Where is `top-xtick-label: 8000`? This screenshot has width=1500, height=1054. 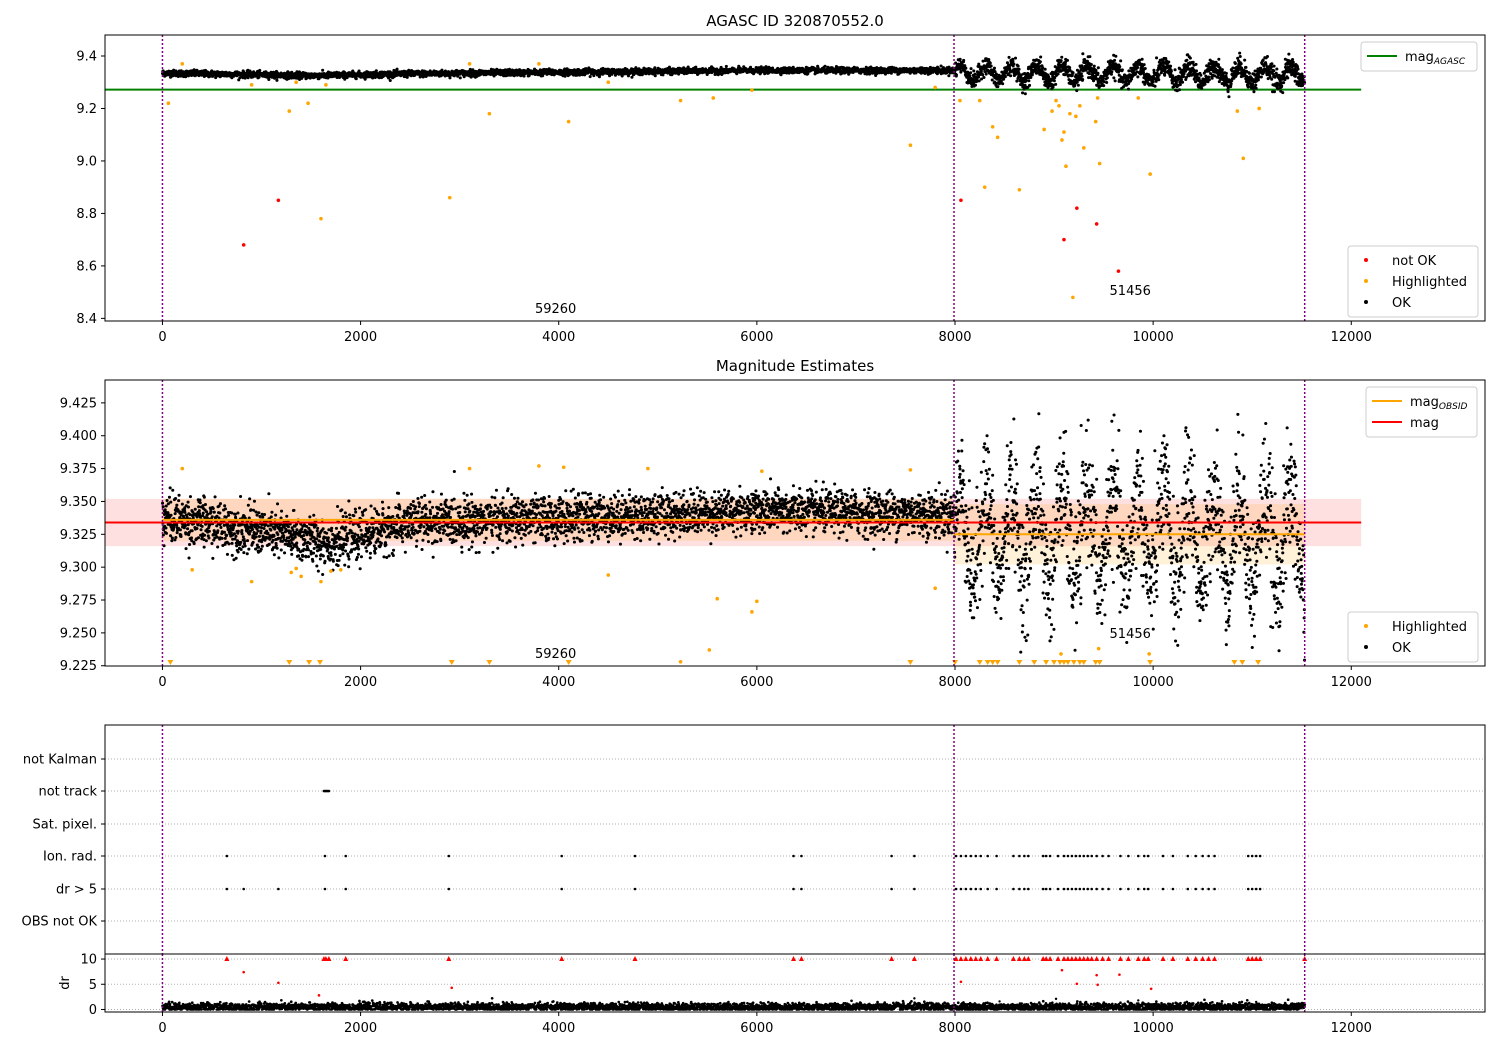 top-xtick-label: 8000 is located at coordinates (954, 337).